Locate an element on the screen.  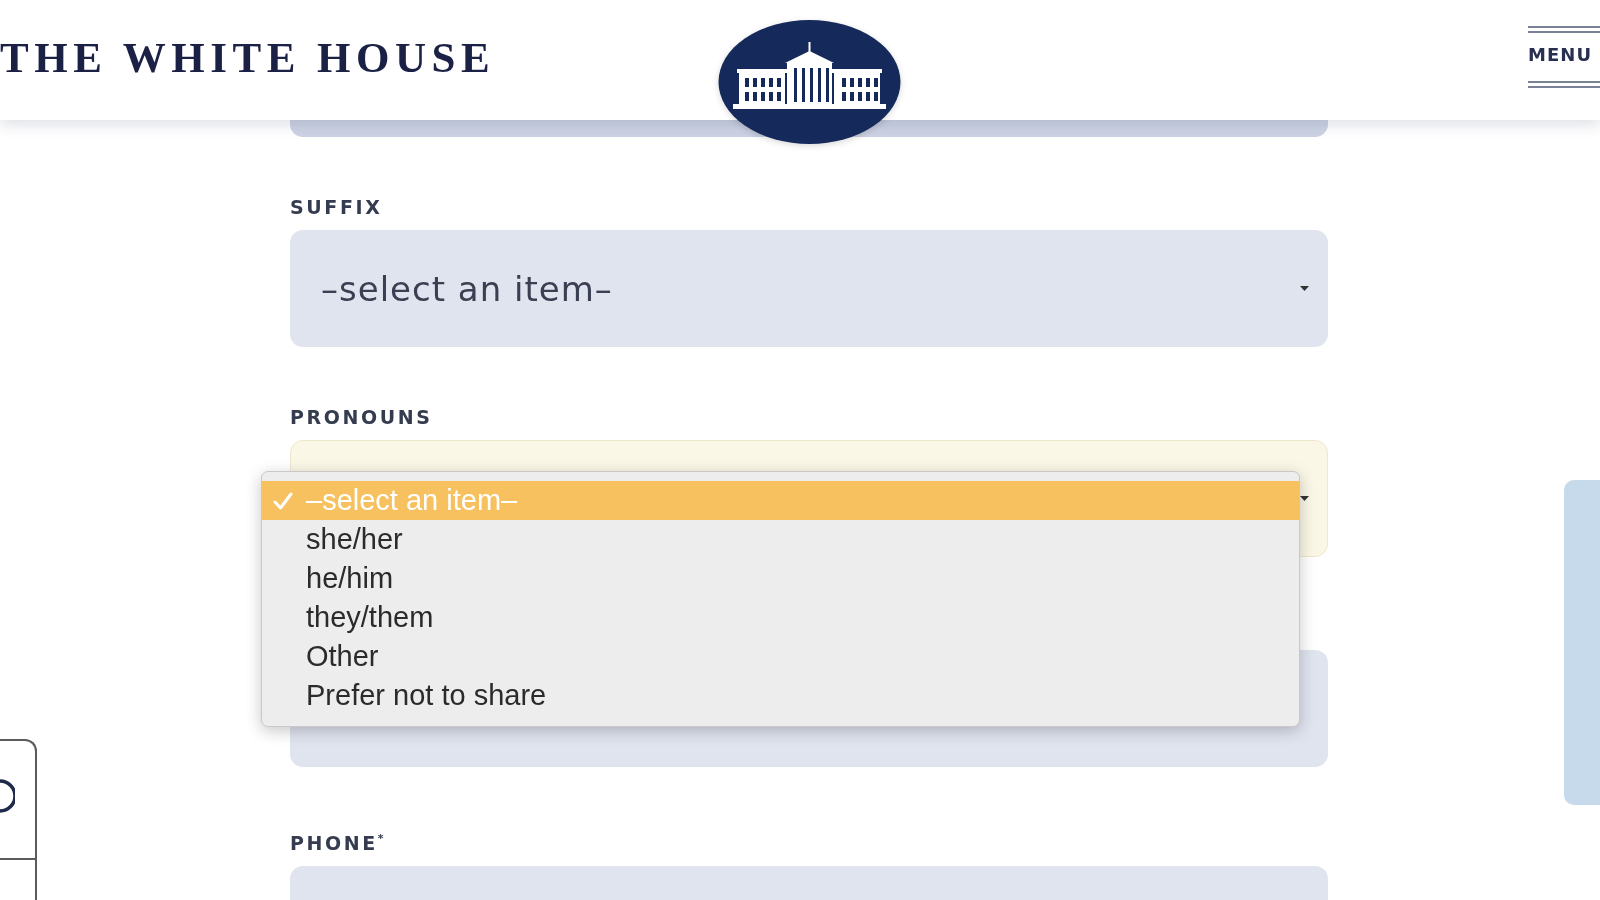
dropdown-option: Prefer not to share is located at coordinates (780, 695).